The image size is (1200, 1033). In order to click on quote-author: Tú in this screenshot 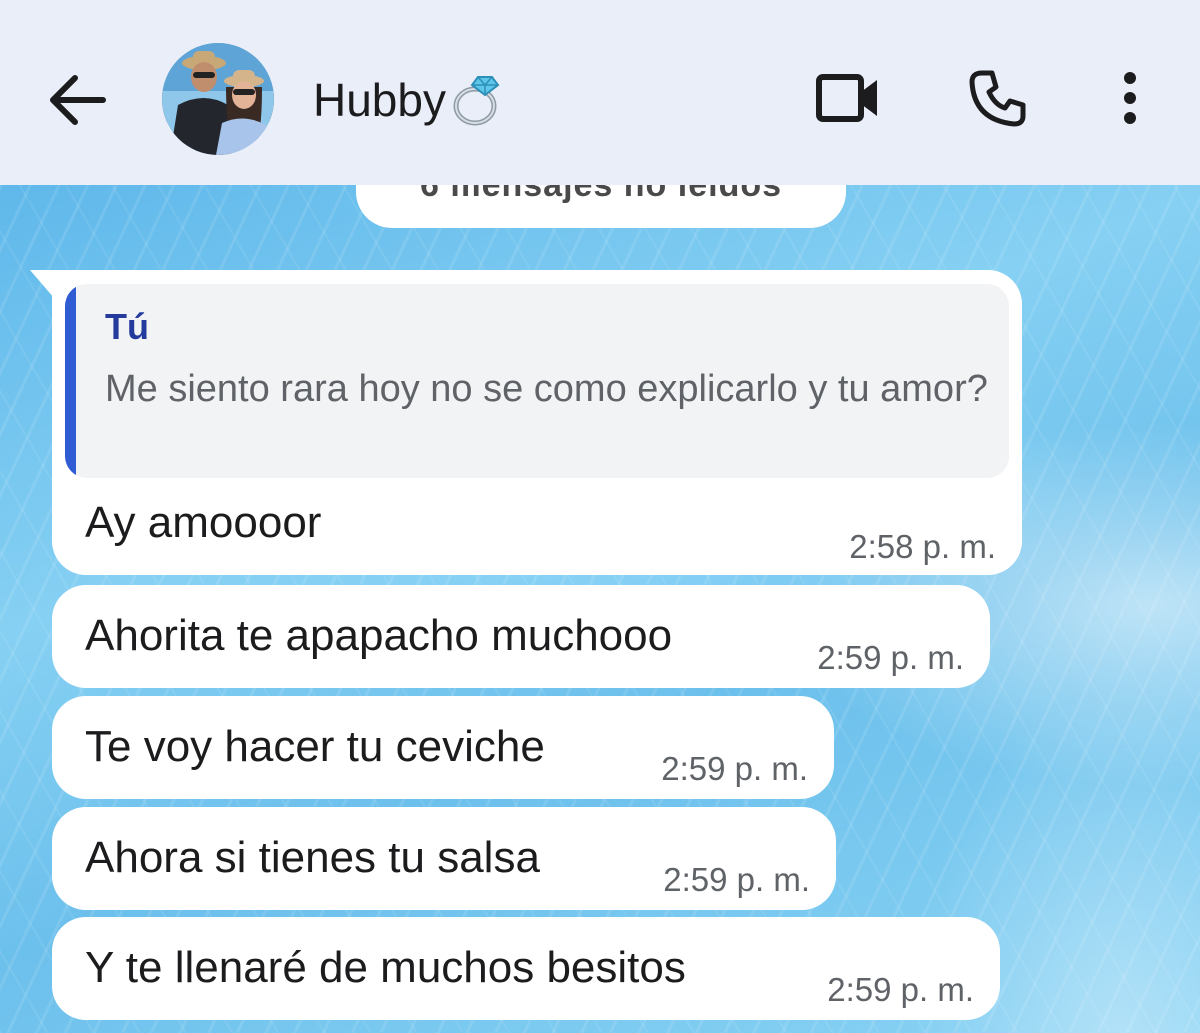, I will do `click(127, 326)`.